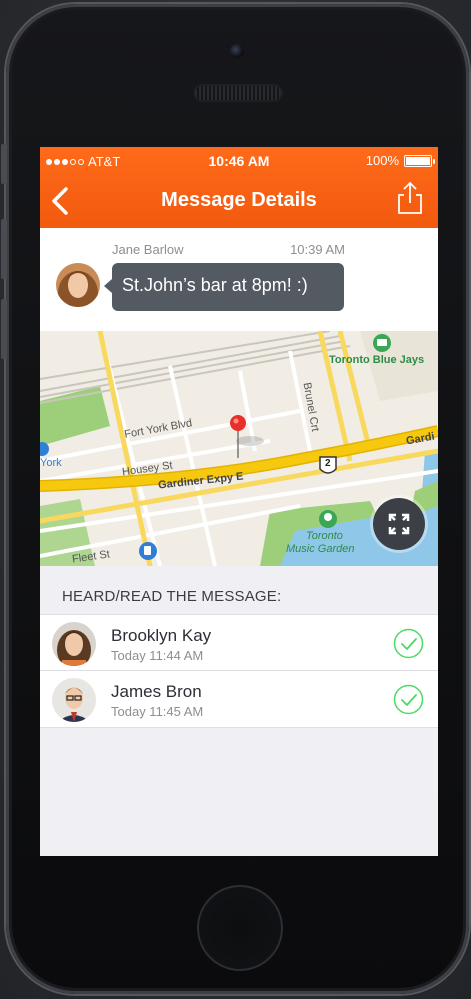  What do you see at coordinates (157, 711) in the screenshot?
I see `reader-time: Today 11:45 AM` at bounding box center [157, 711].